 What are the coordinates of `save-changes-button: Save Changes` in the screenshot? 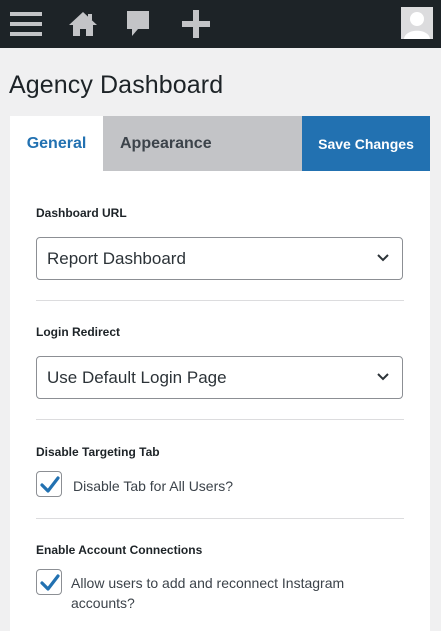 It's located at (366, 143).